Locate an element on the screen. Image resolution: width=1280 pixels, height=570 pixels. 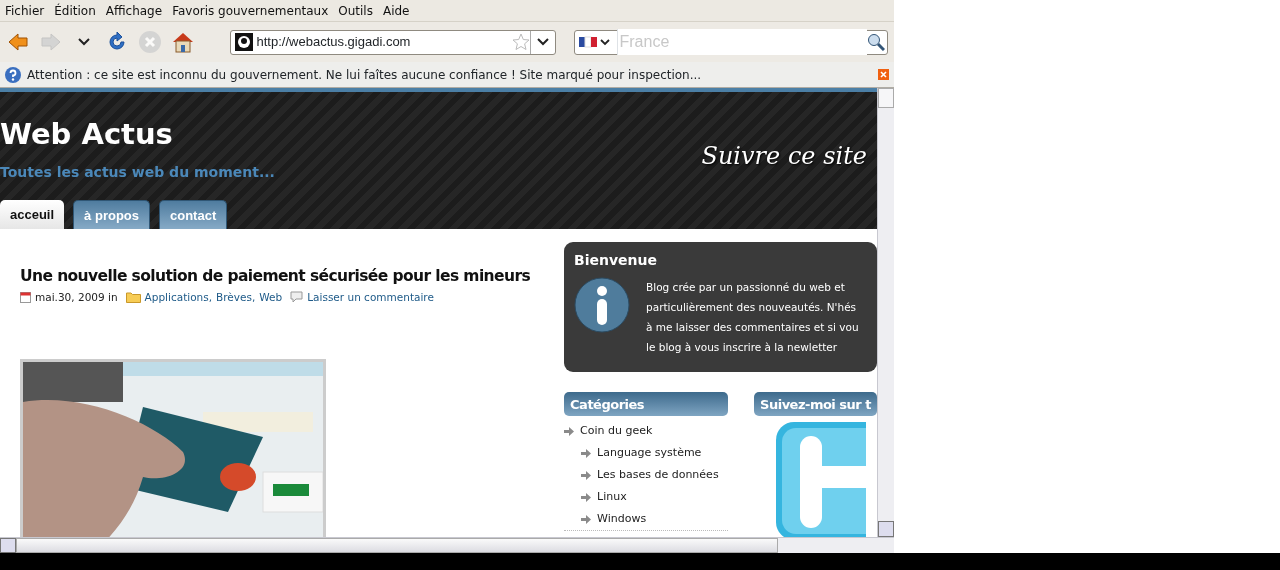
site-icon is located at coordinates (243, 42).